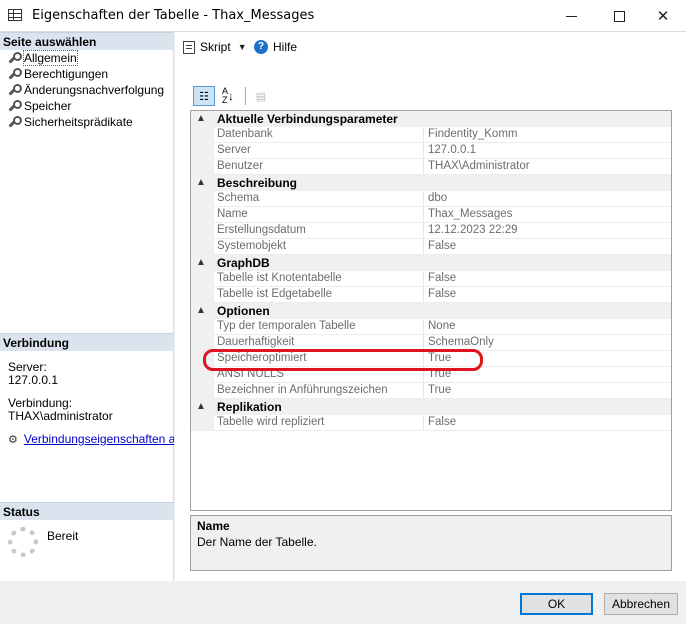  I want to click on property-row: Tabelle wird repliziert False, so click(431, 423).